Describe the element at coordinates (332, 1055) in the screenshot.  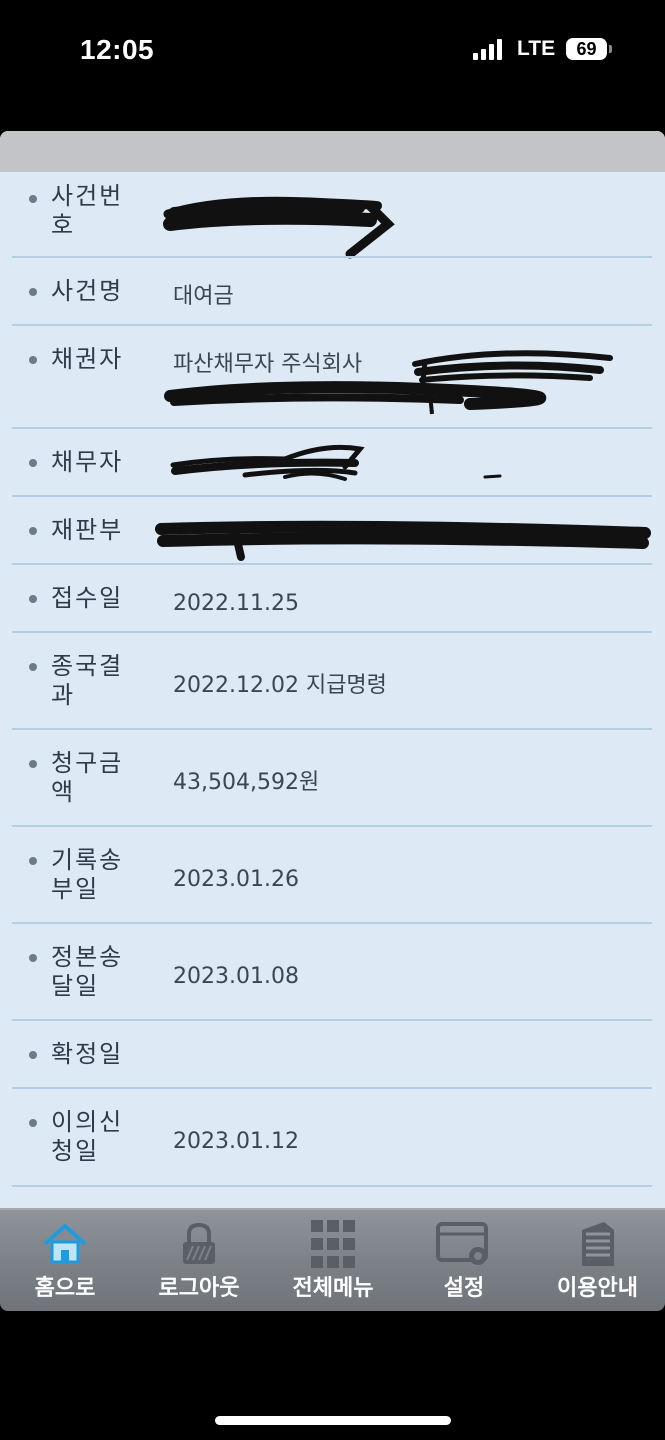
I see `row-confirmed-date: 확정일` at that location.